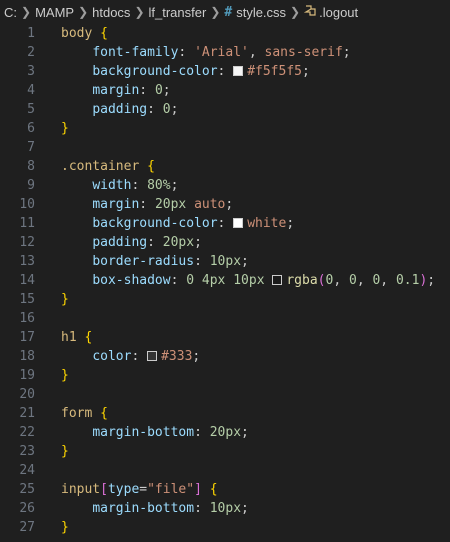  Describe the element at coordinates (225, 223) in the screenshot. I see `code-line: 11 background-color: white;` at that location.